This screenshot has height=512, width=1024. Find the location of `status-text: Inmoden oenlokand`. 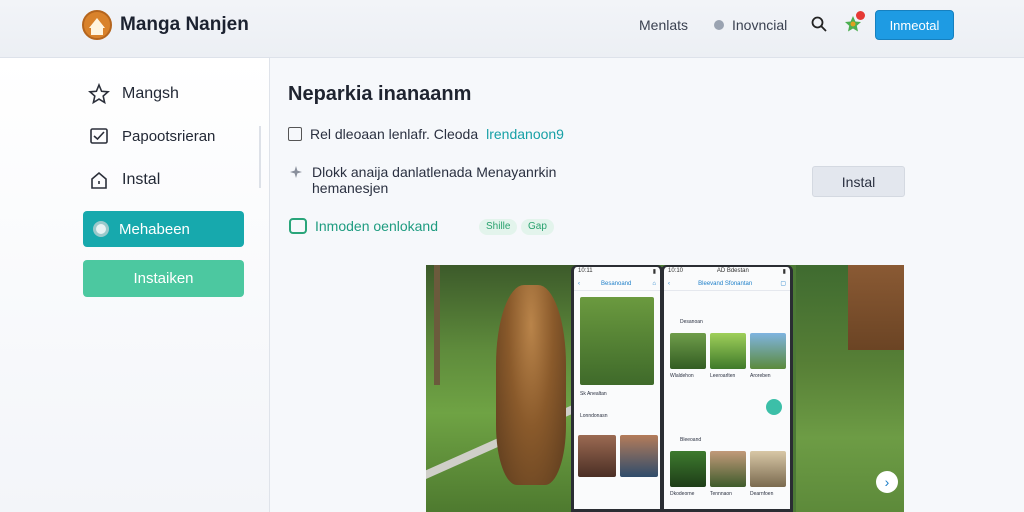

status-text: Inmoden oenlokand is located at coordinates (376, 226).